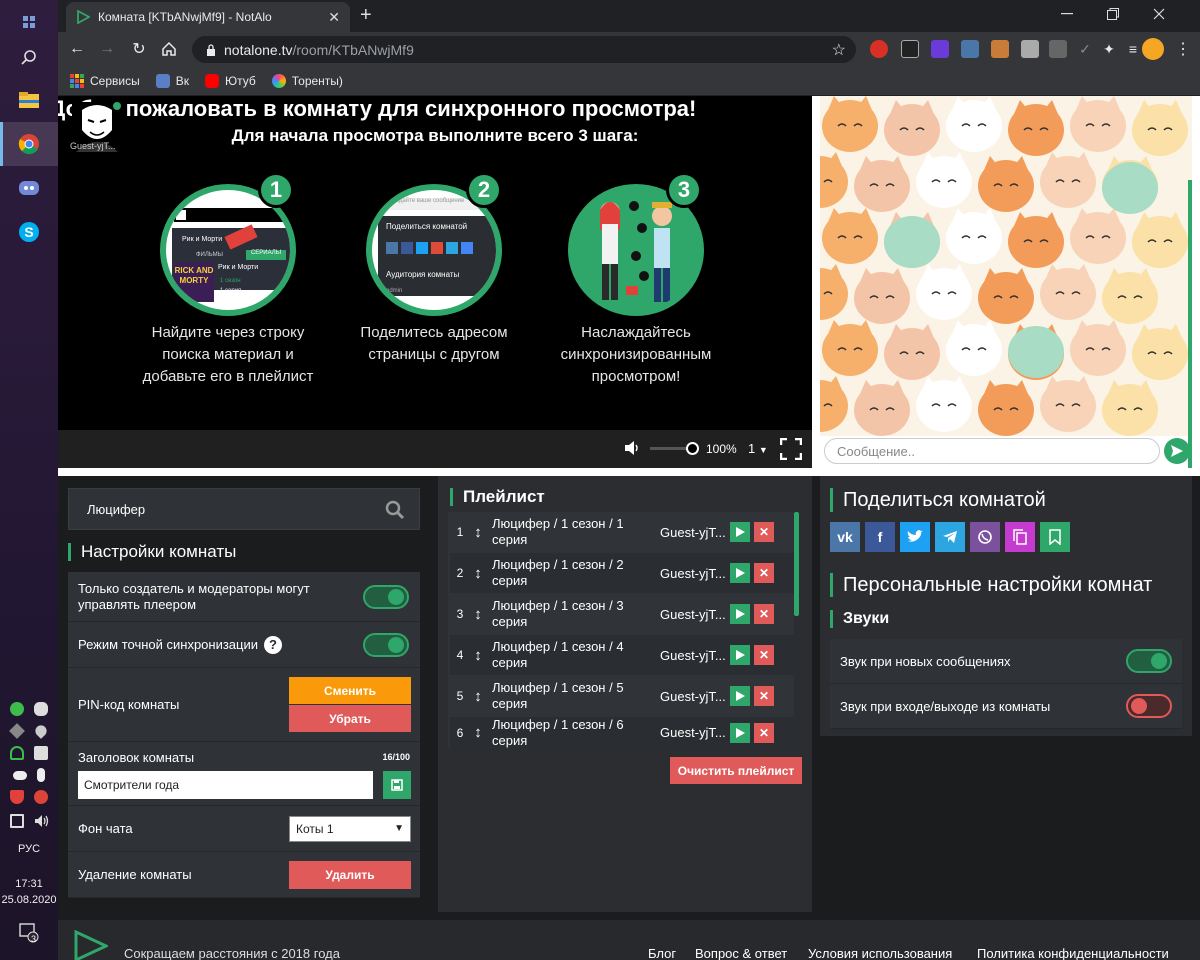 The height and width of the screenshot is (960, 1200). What do you see at coordinates (29, 900) in the screenshot?
I see `clock-date: 25.08.2020` at bounding box center [29, 900].